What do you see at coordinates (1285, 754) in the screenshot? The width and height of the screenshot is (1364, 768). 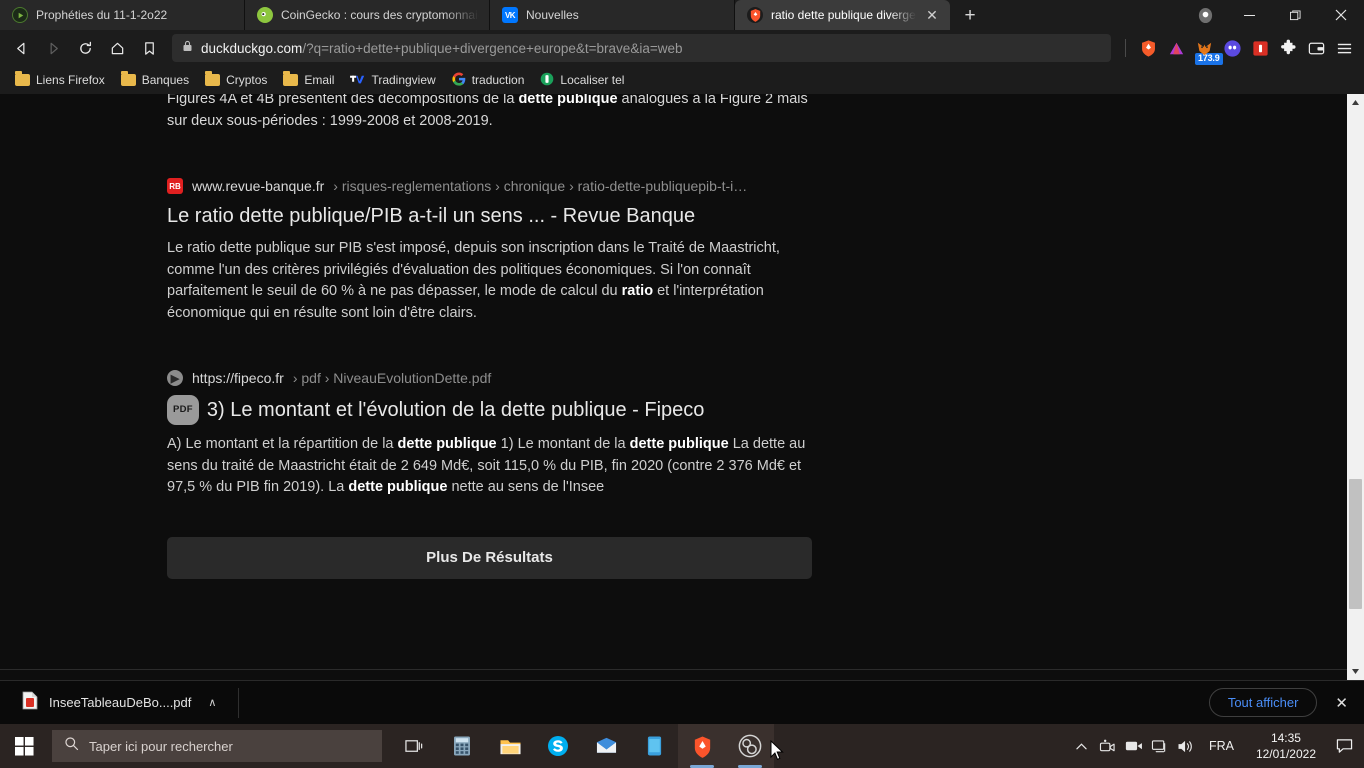 I see `clock-date: 12/01/2022` at bounding box center [1285, 754].